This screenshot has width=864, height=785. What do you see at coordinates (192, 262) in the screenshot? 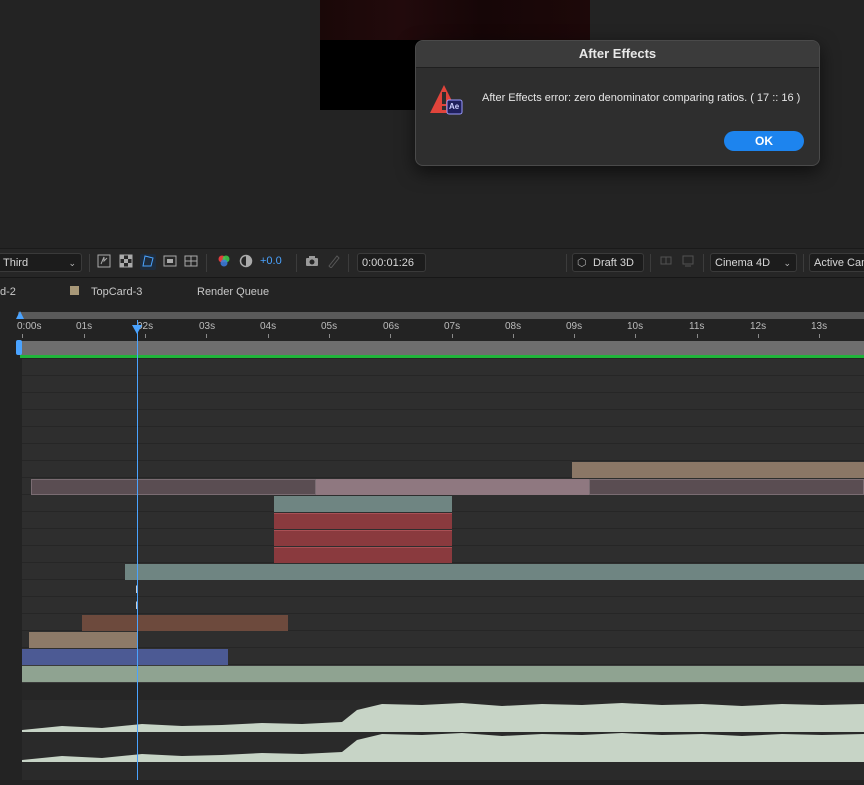
I see `grid-guides-icon` at bounding box center [192, 262].